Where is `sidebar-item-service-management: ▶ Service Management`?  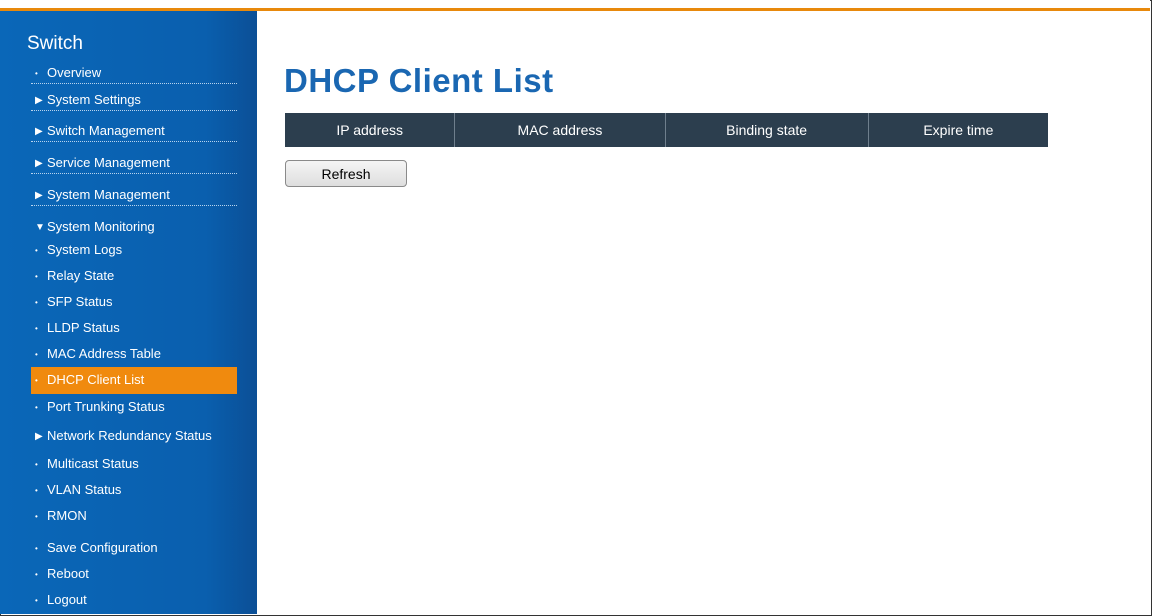 sidebar-item-service-management: ▶ Service Management is located at coordinates (134, 164).